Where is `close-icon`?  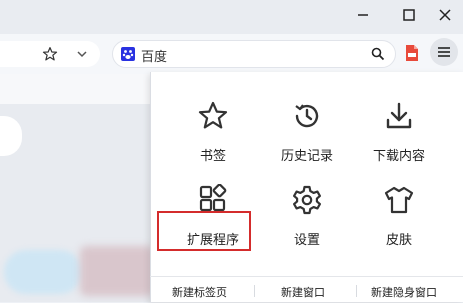 close-icon is located at coordinates (445, 15).